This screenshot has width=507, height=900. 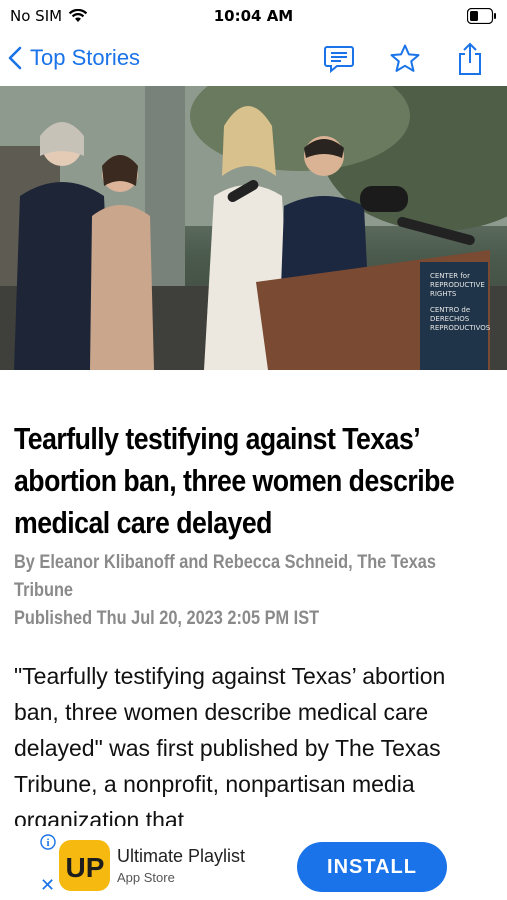 I want to click on ad-close-icon: ✕, so click(x=47, y=885).